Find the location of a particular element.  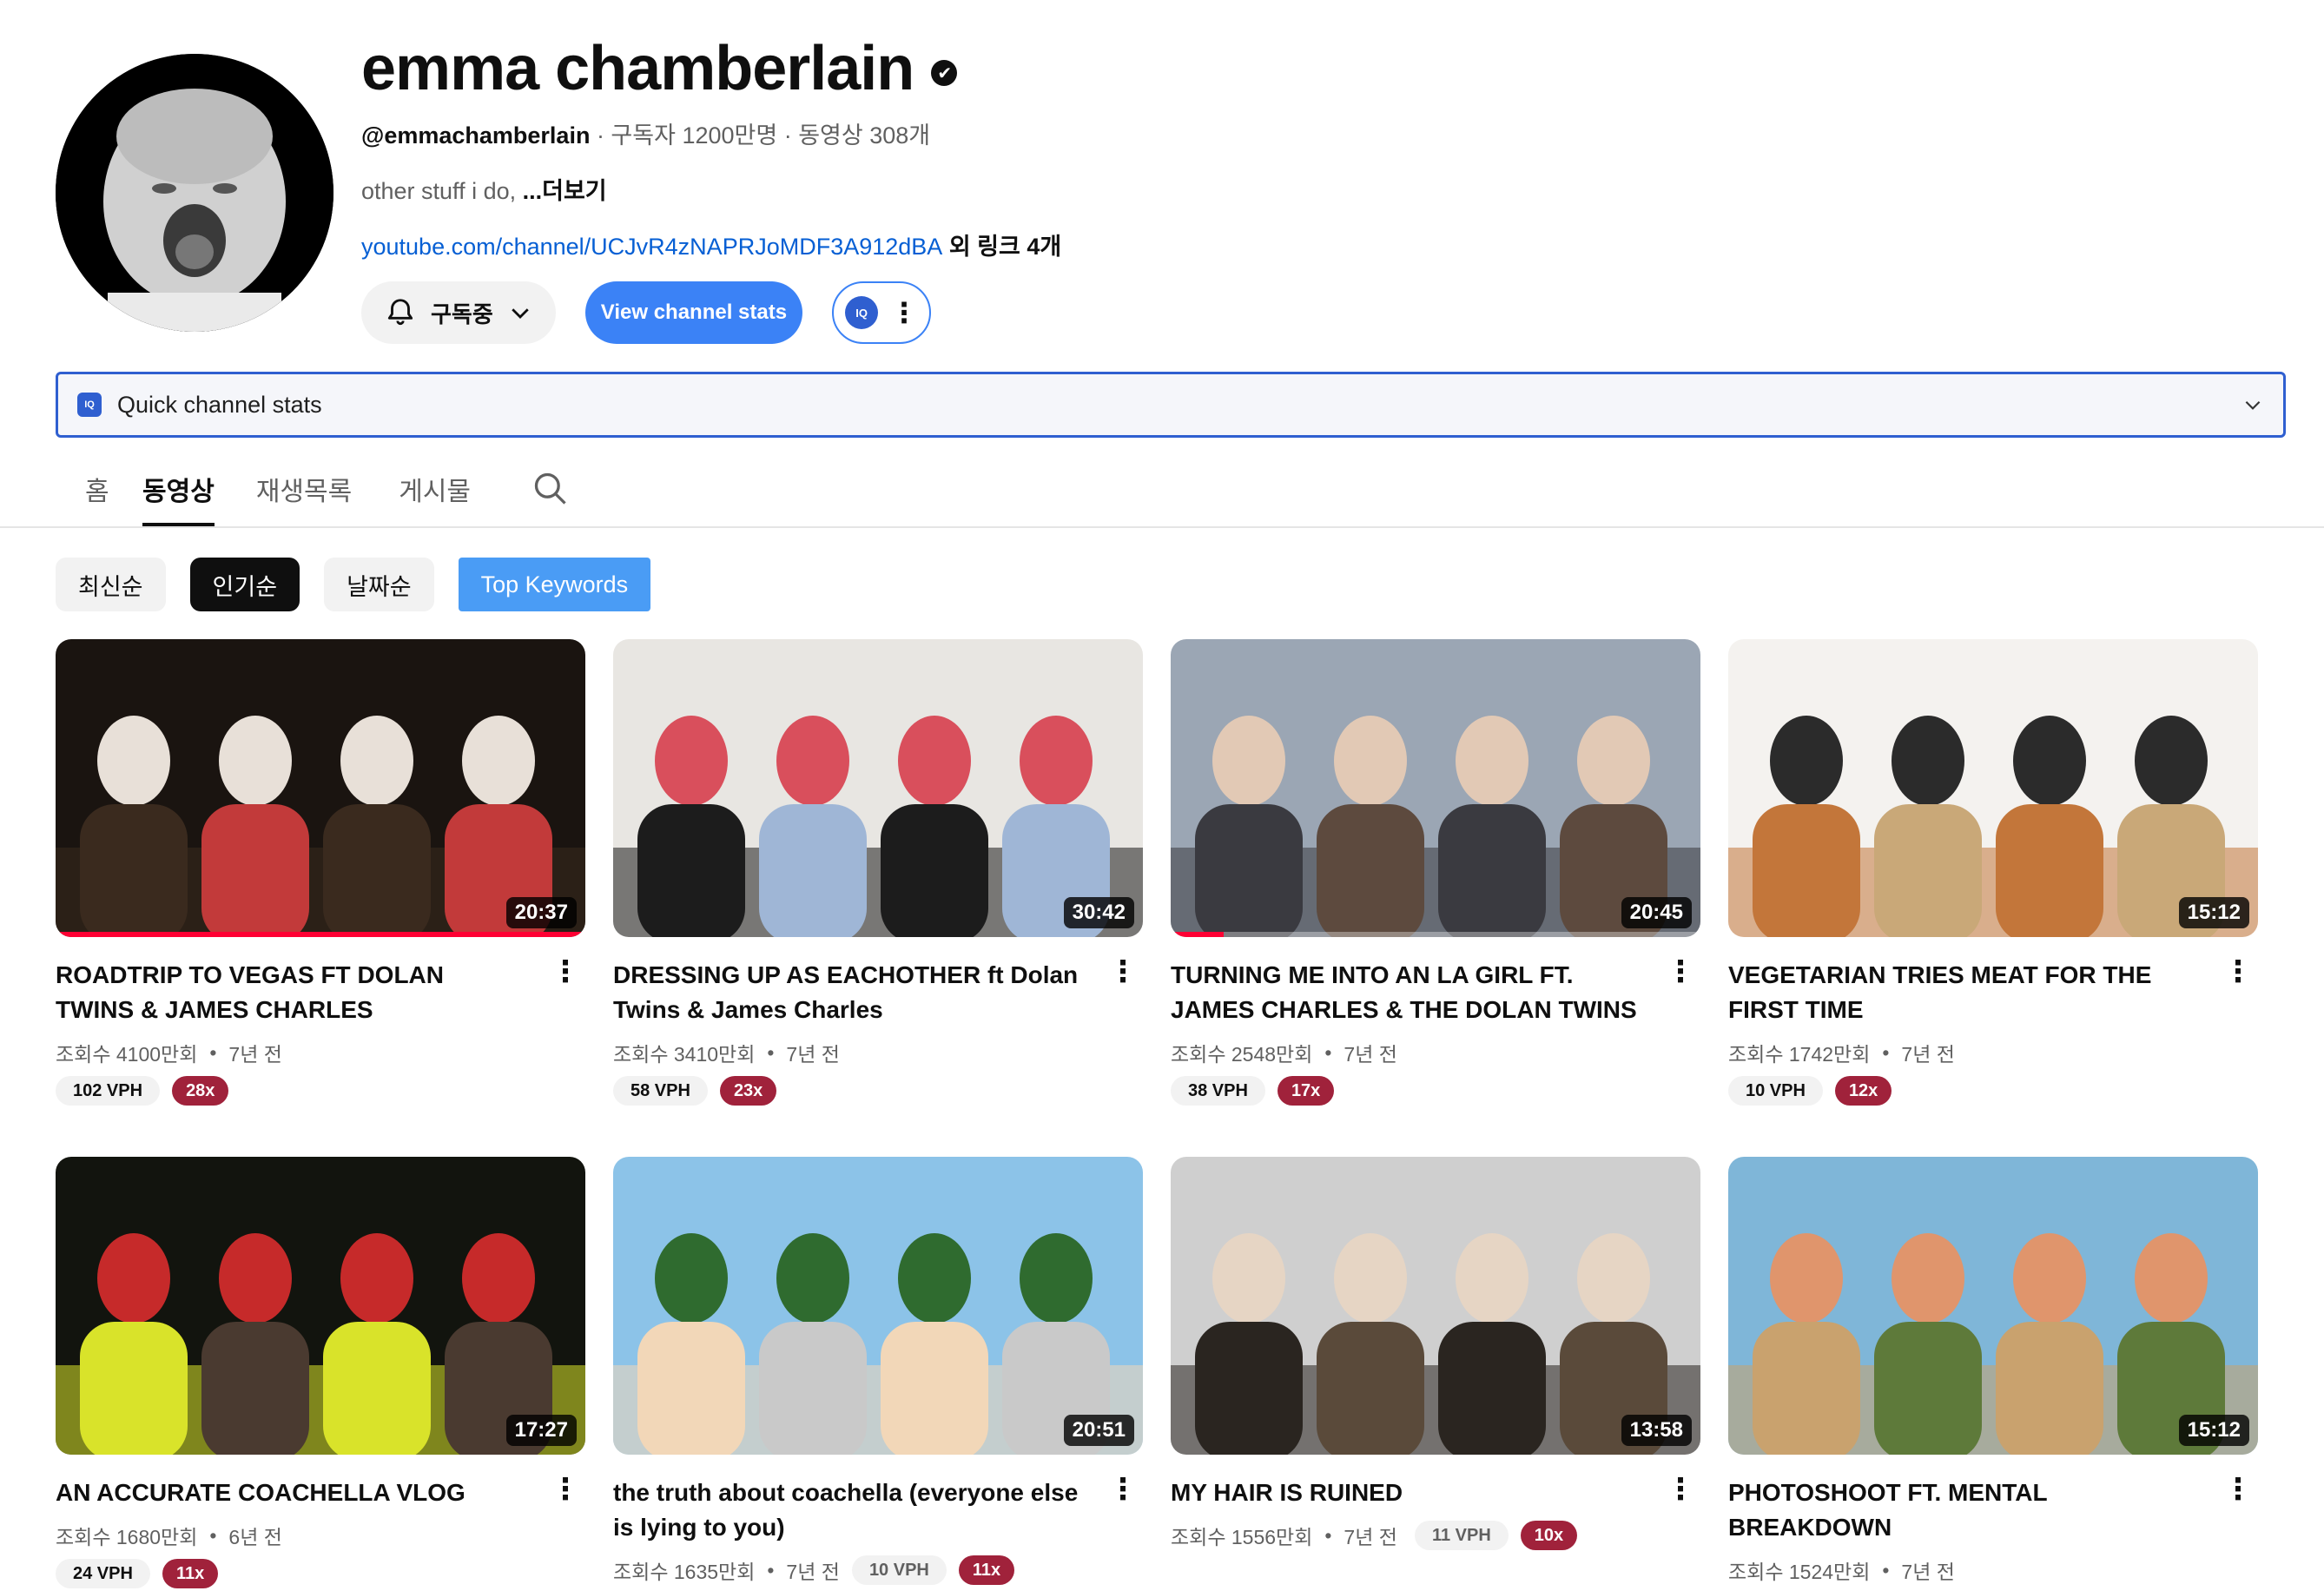

subscribed-button: 구독중 is located at coordinates (458, 312).